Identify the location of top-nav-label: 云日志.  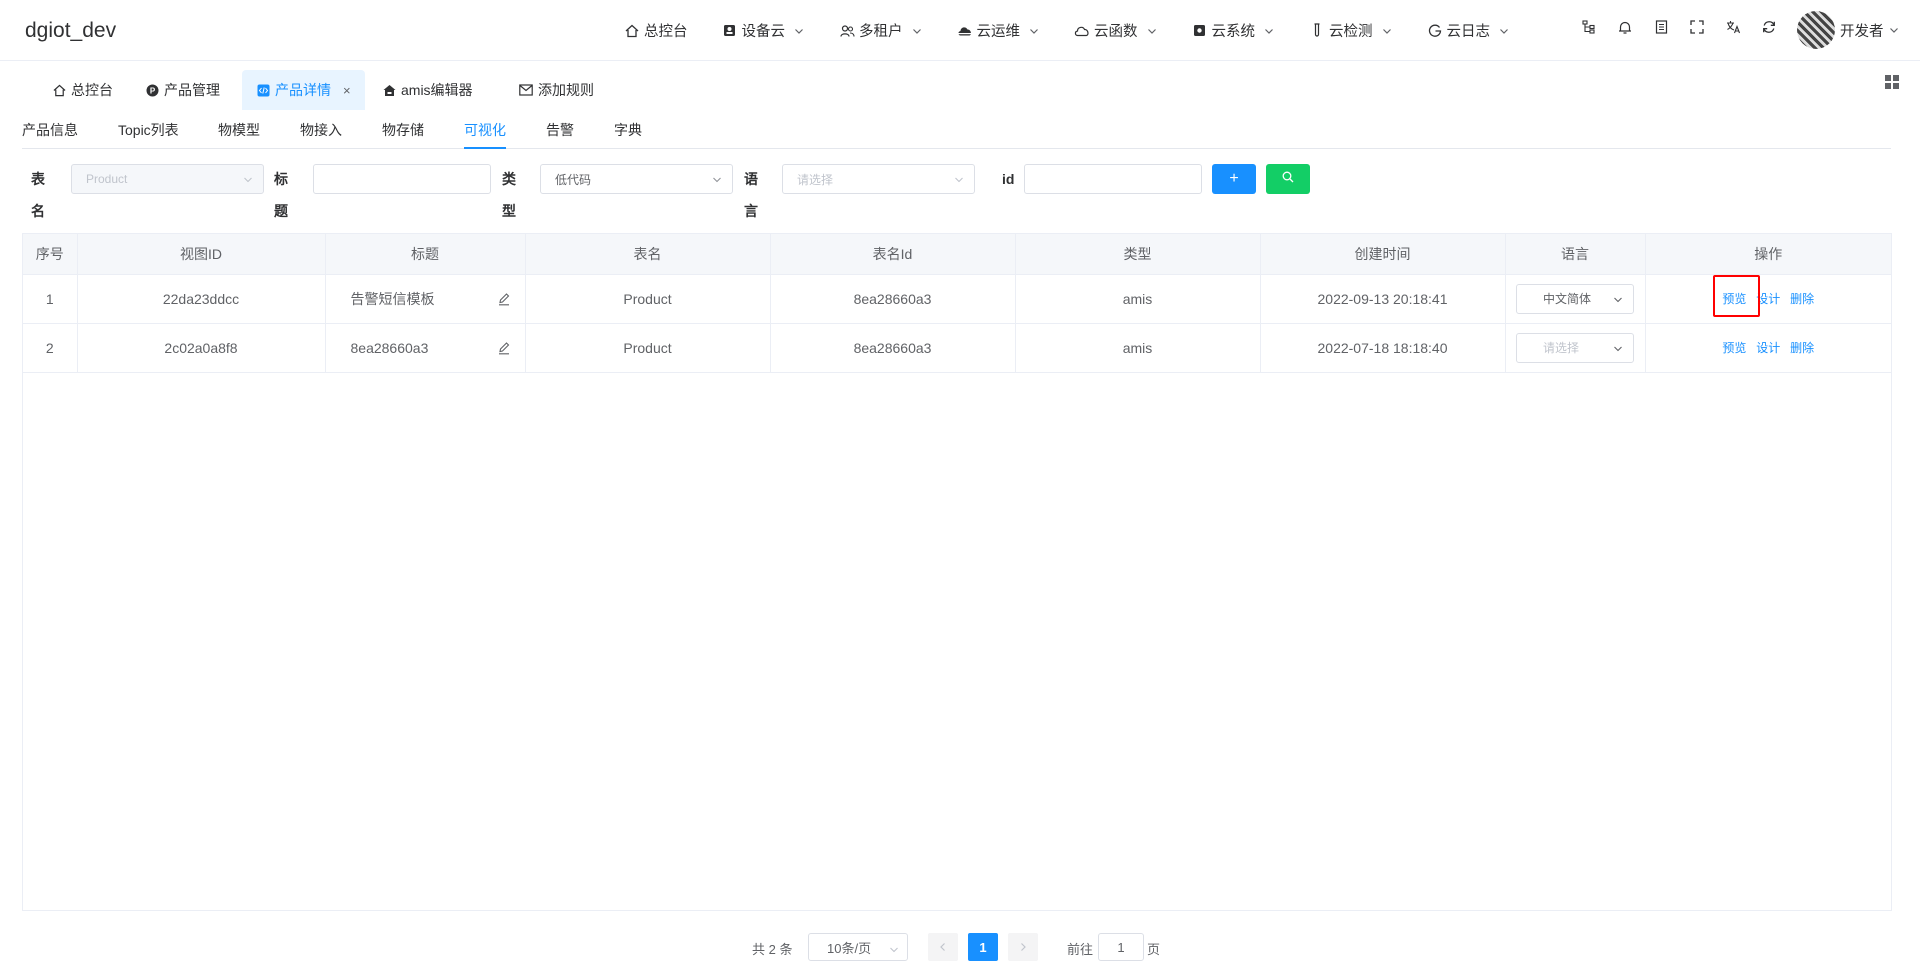
(1468, 32).